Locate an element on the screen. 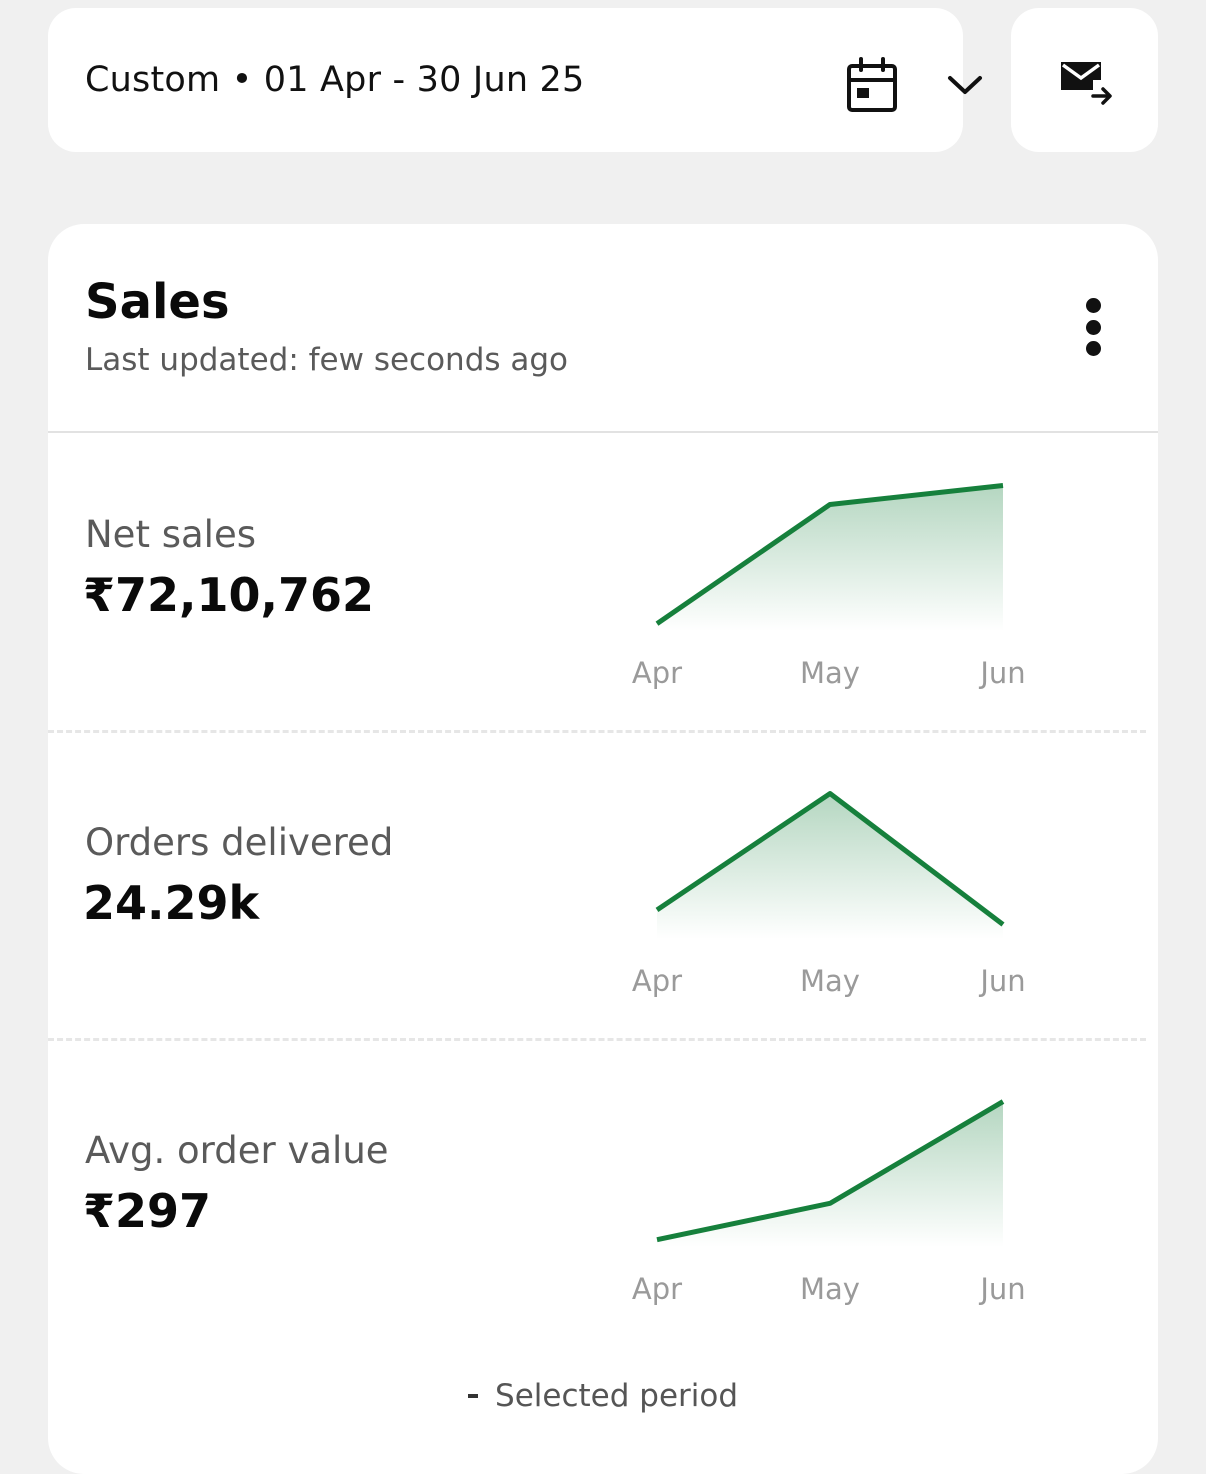  net-sales-sparkline: Apr May Jun is located at coordinates (829, 586).